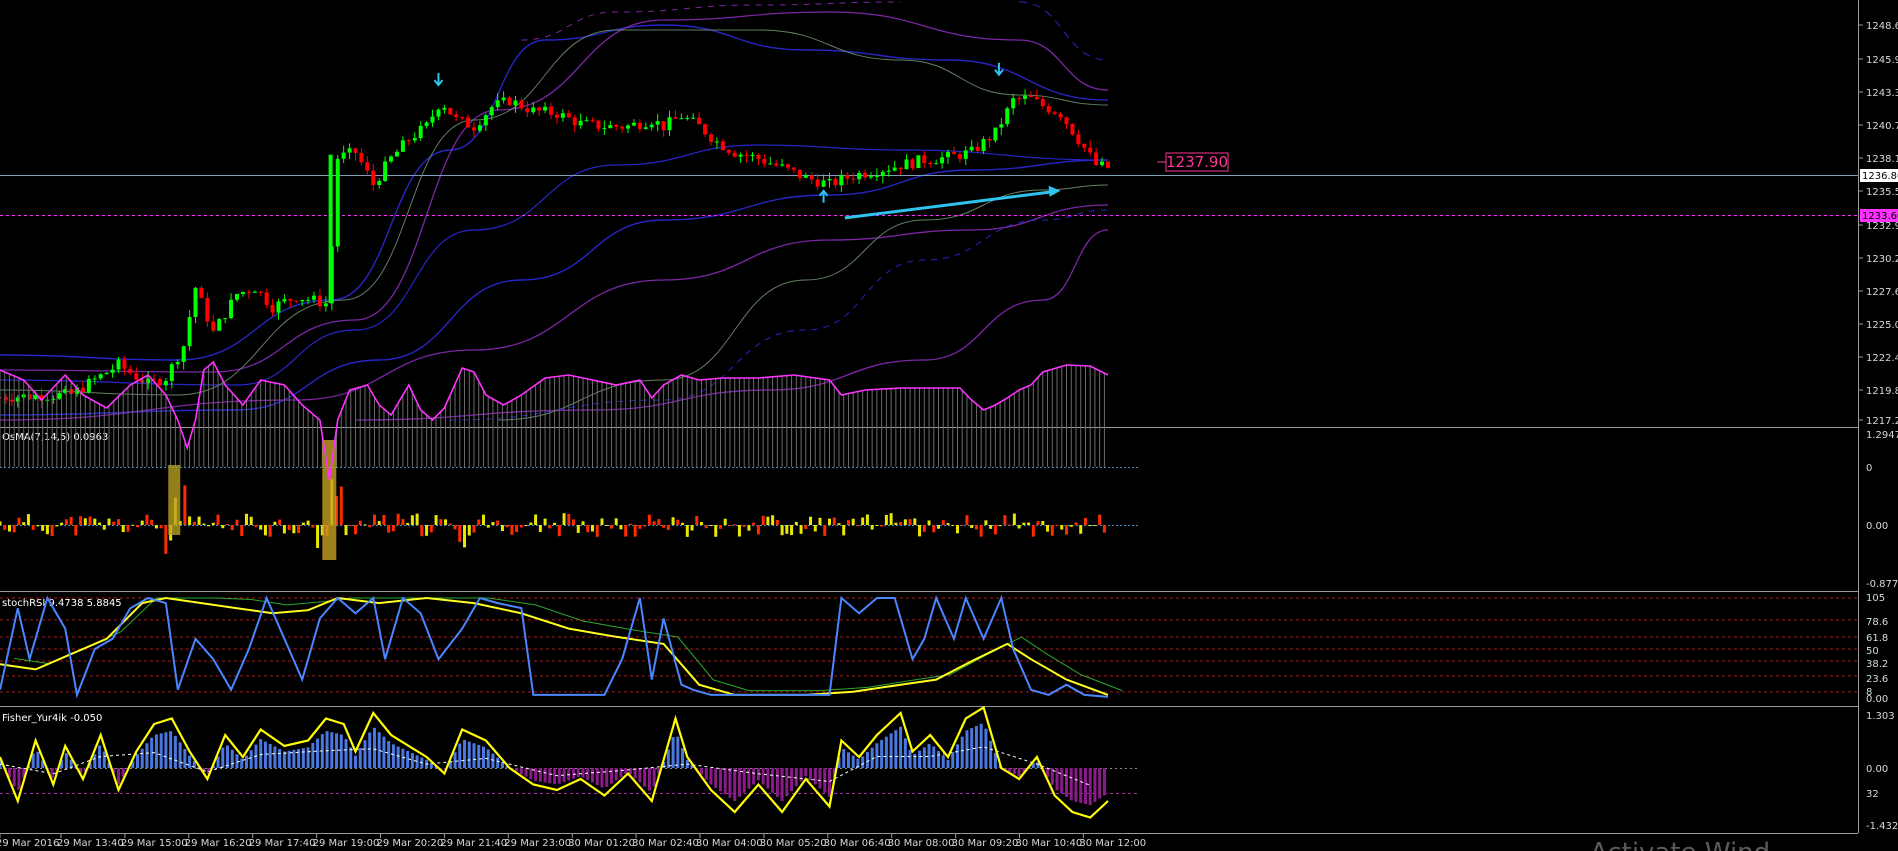 This screenshot has width=1898, height=851. I want to click on stochrsi-tick-label: 8, so click(1869, 692).